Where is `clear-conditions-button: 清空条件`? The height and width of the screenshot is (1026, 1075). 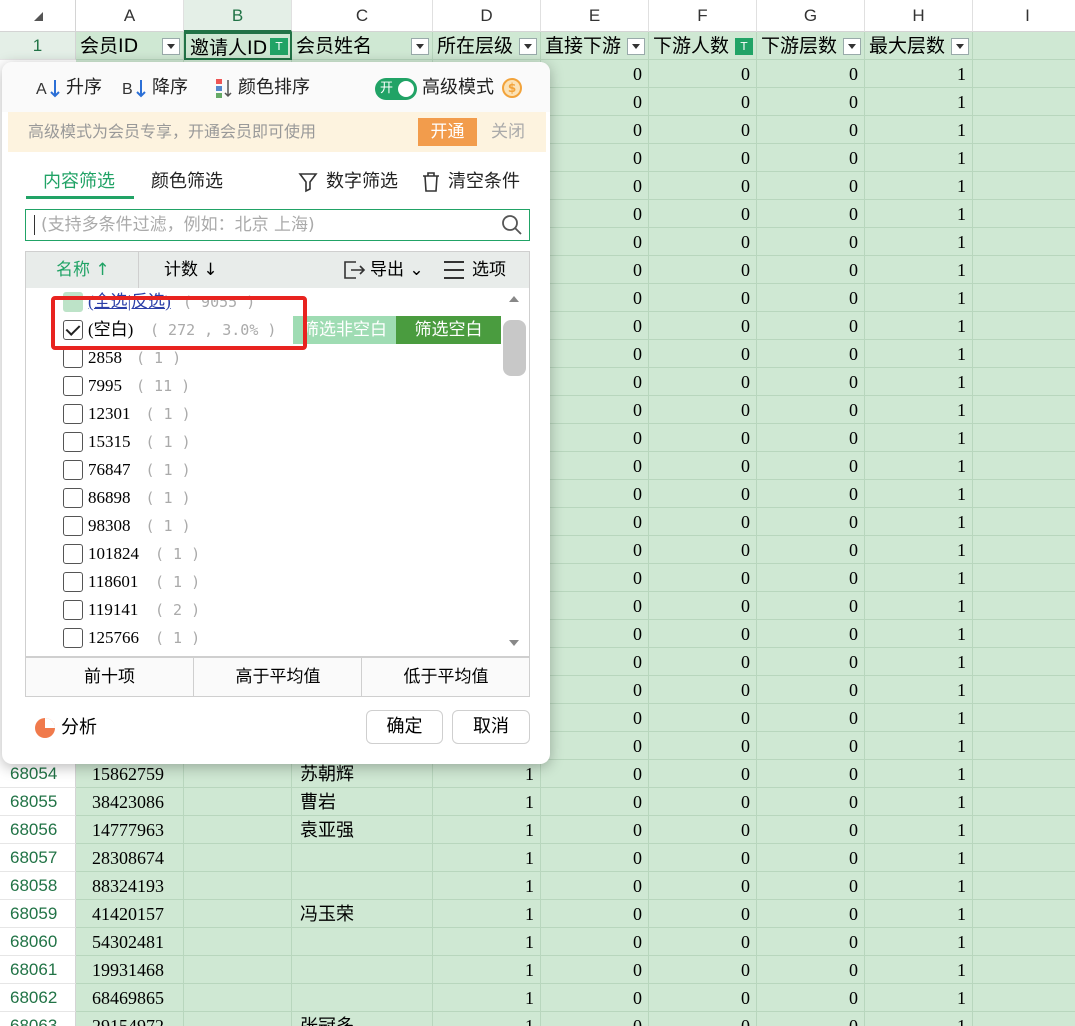
clear-conditions-button: 清空条件 is located at coordinates (470, 182).